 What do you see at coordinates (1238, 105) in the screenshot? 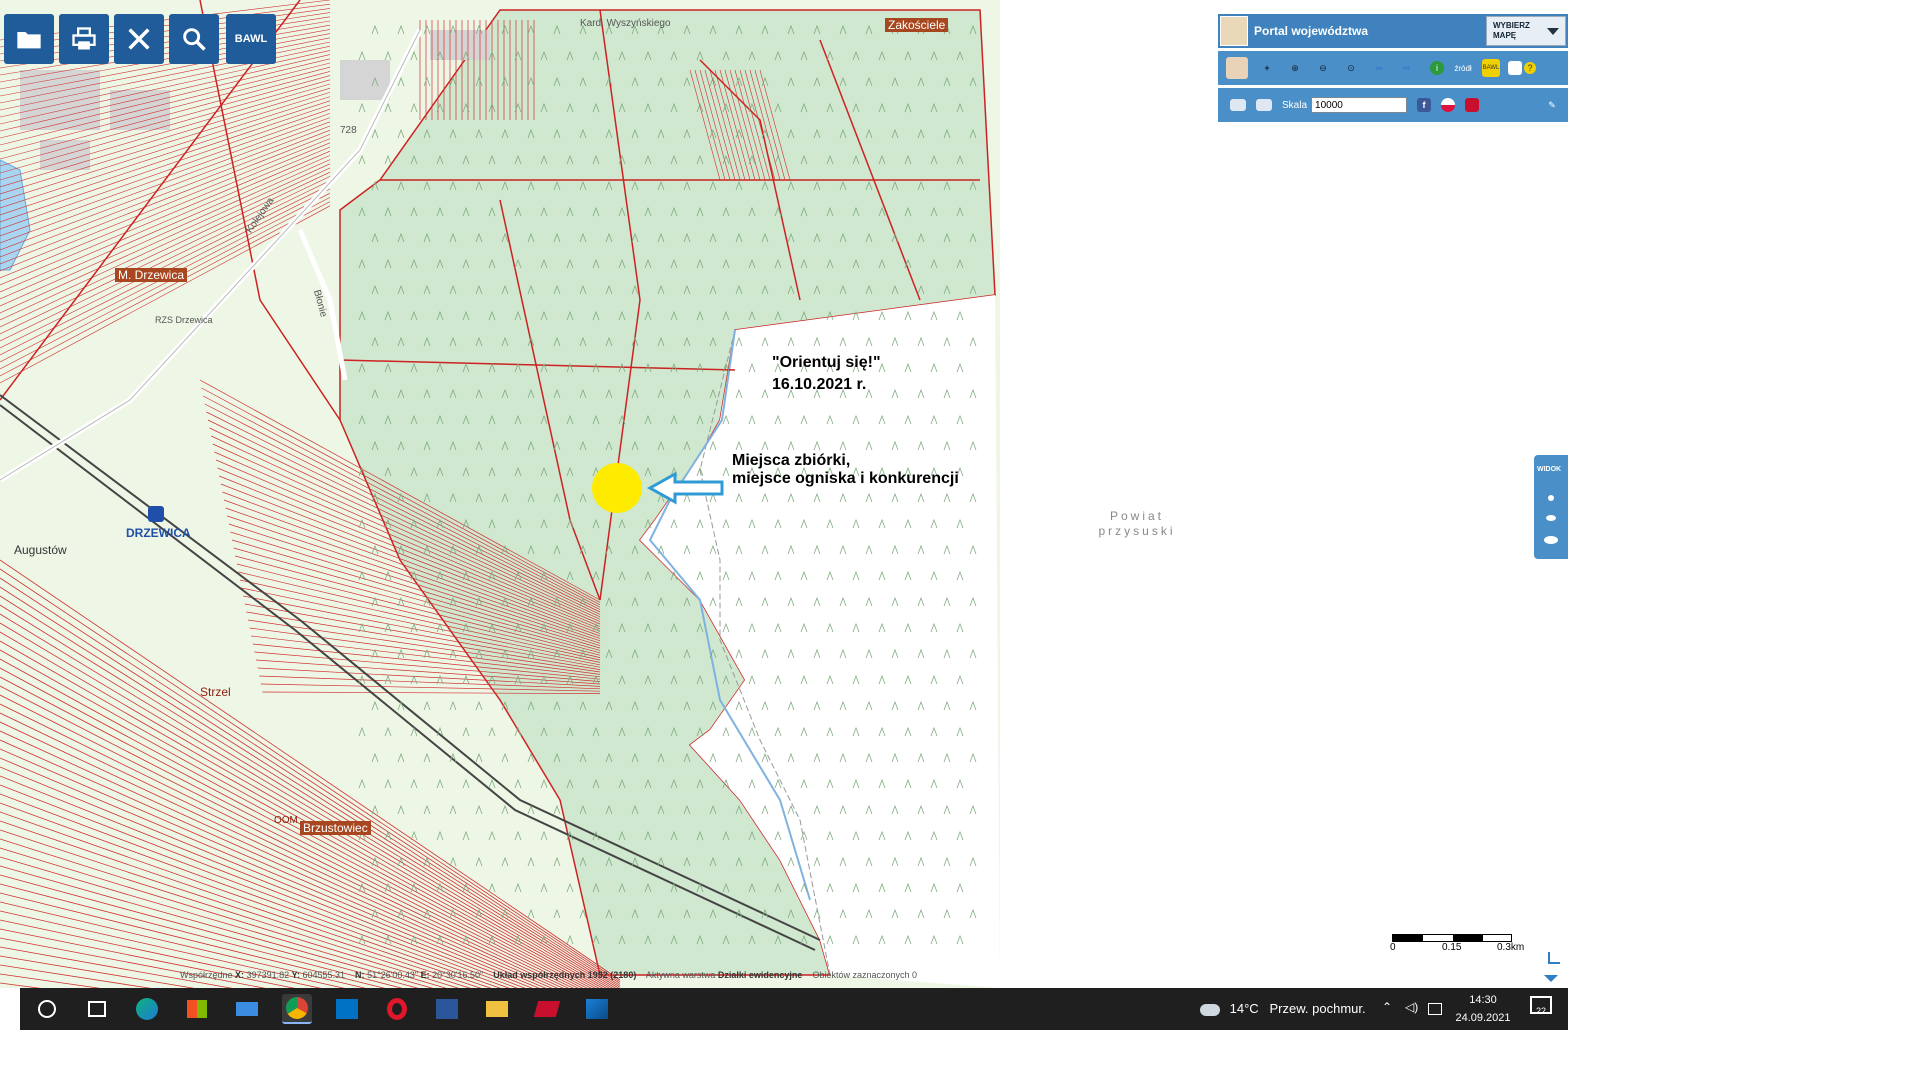
I see `layer-list-icon` at bounding box center [1238, 105].